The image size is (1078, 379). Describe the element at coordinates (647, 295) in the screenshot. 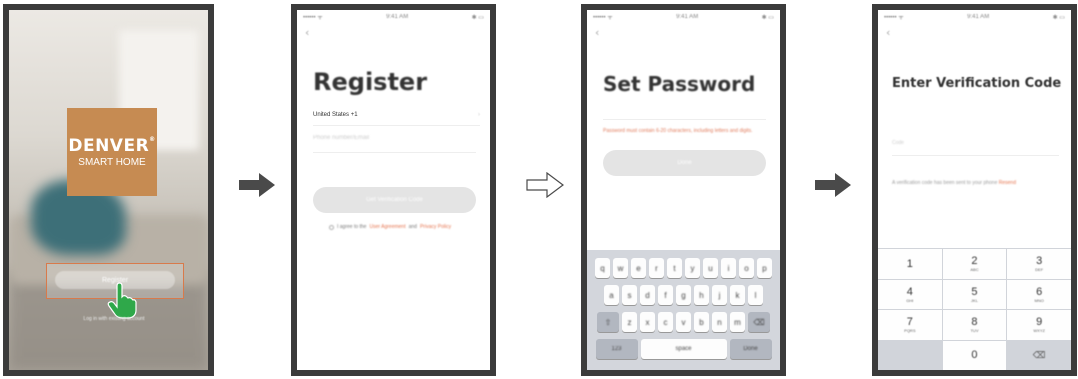

I see `key: d` at that location.